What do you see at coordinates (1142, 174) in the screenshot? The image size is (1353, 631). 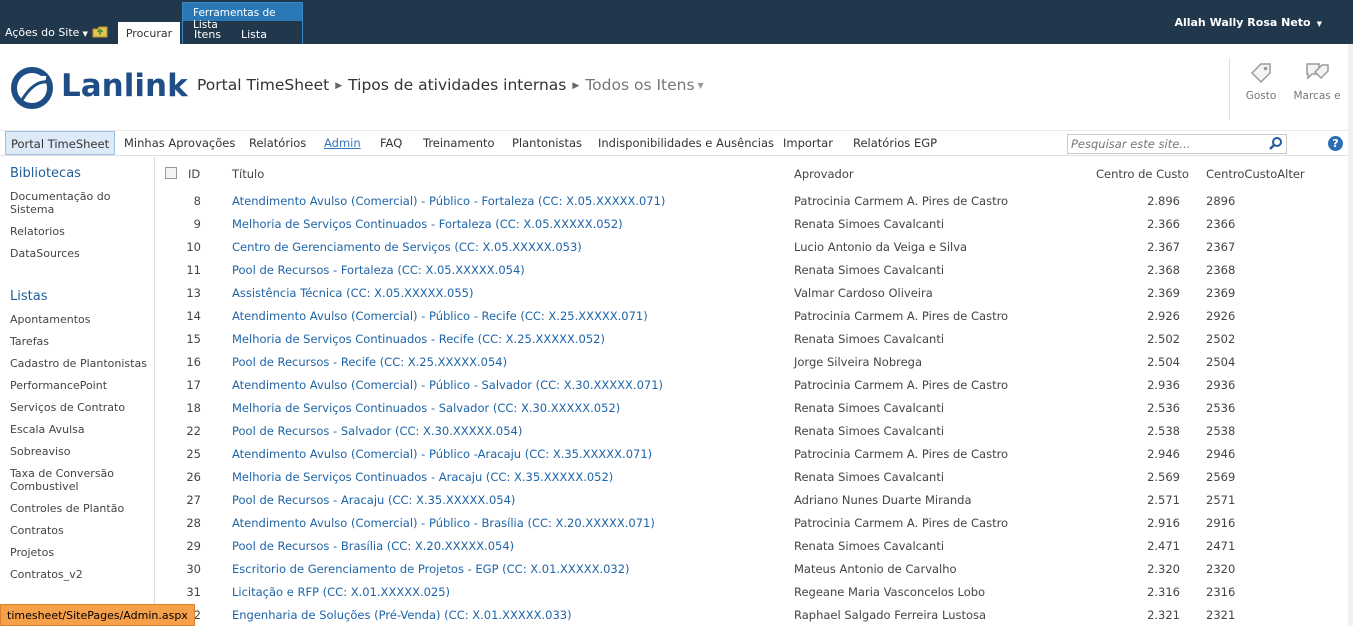 I see `column-header-cost-center: Centro de Custo` at bounding box center [1142, 174].